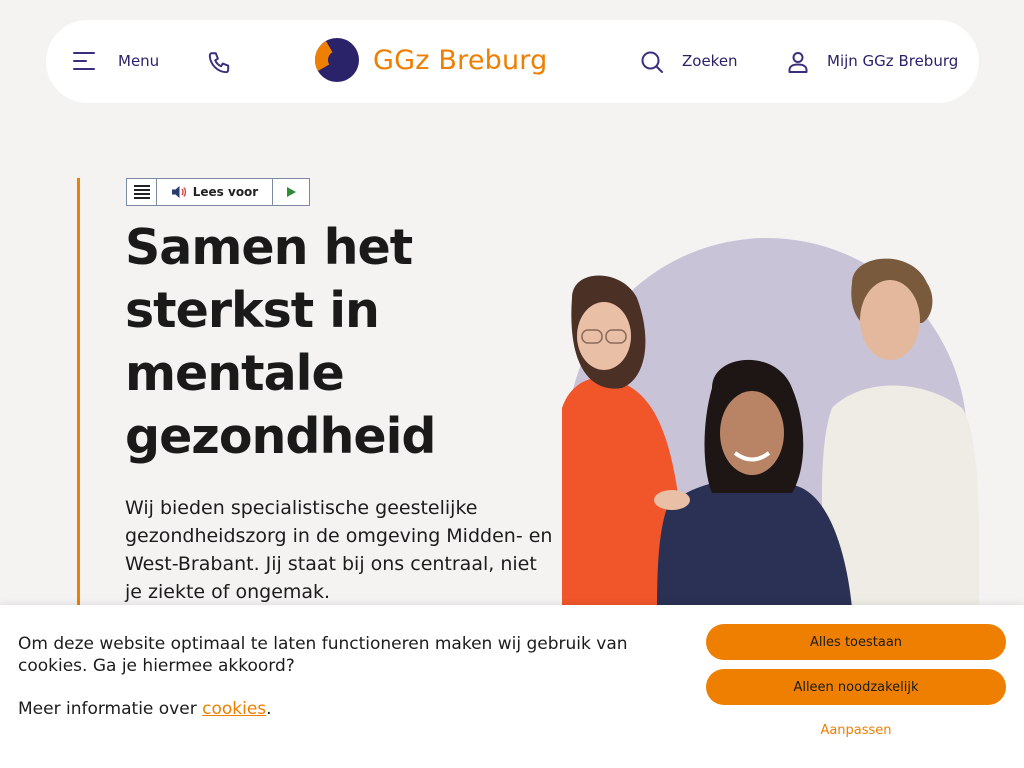 This screenshot has height=768, width=1024. What do you see at coordinates (337, 60) in the screenshot?
I see `logo-mark` at bounding box center [337, 60].